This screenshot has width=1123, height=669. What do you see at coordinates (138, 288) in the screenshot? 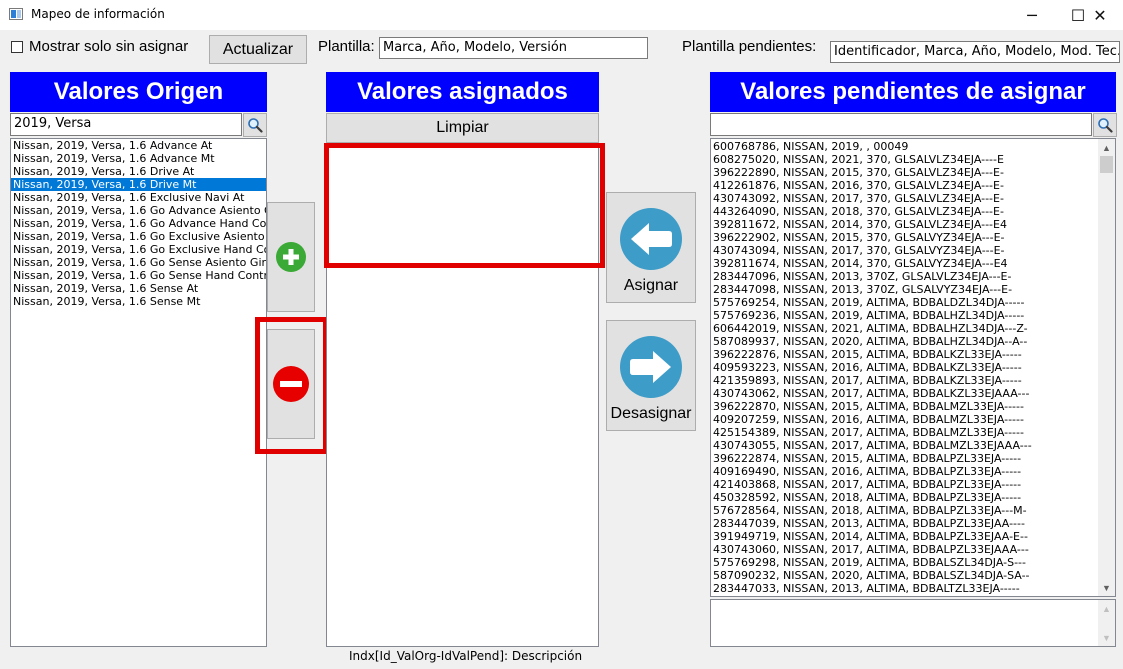
I see `list-item: Nissan, 2019, Versa, 1.6 Sense At` at bounding box center [138, 288].